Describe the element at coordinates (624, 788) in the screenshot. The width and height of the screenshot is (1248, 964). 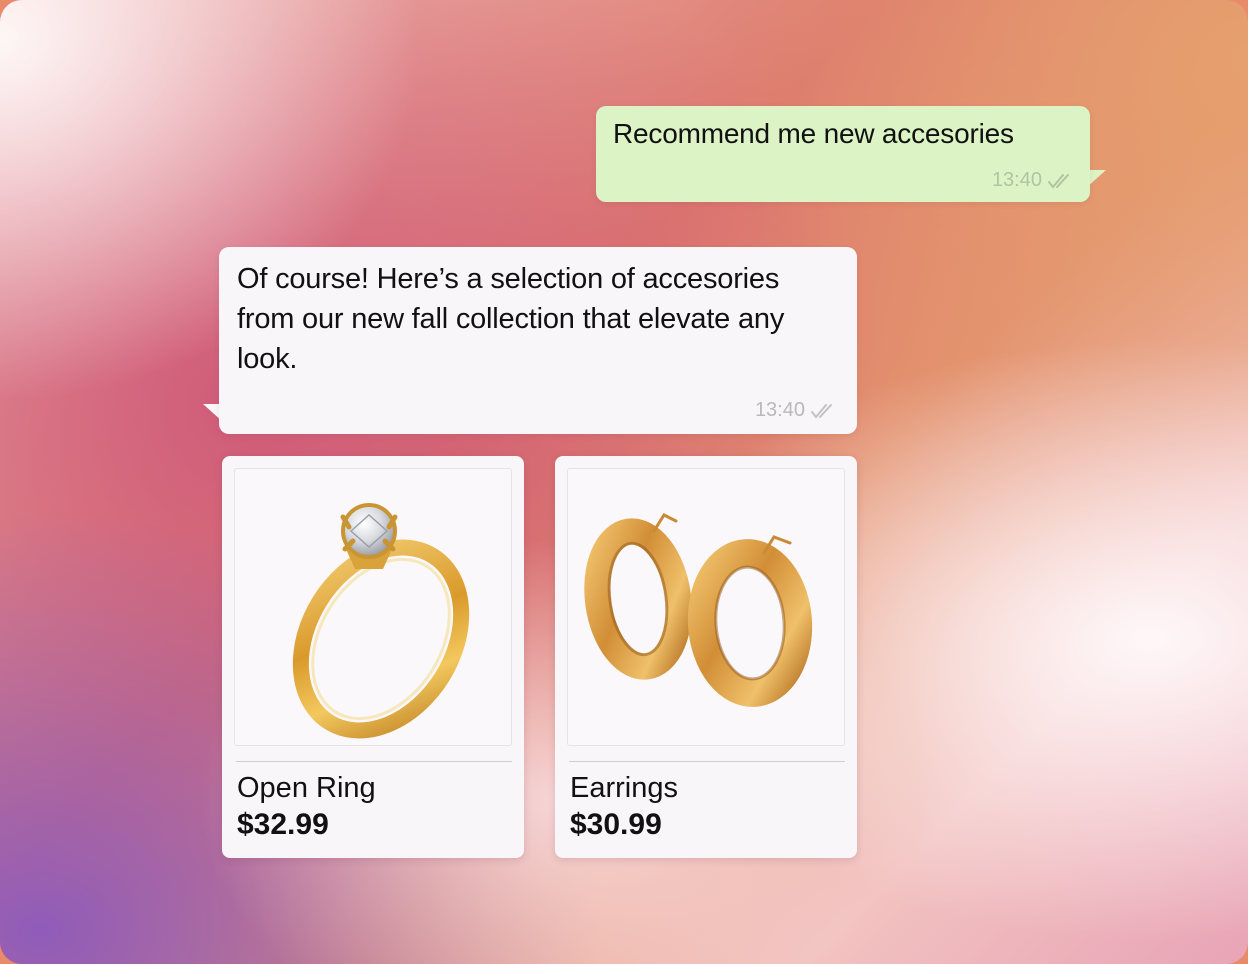
I see `product-name: Earrings` at that location.